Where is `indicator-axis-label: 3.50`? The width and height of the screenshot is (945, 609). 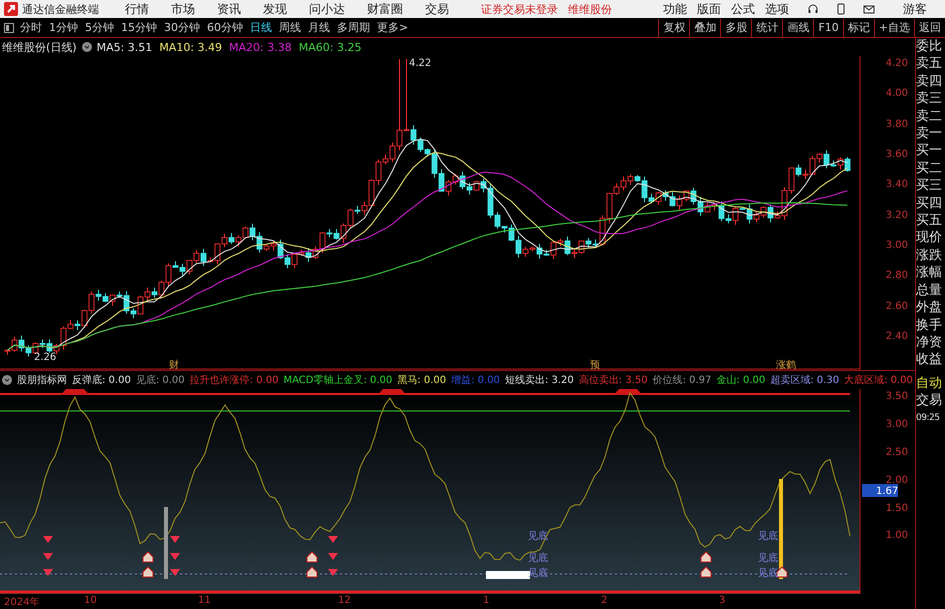
indicator-axis-label: 3.50 is located at coordinates (897, 396).